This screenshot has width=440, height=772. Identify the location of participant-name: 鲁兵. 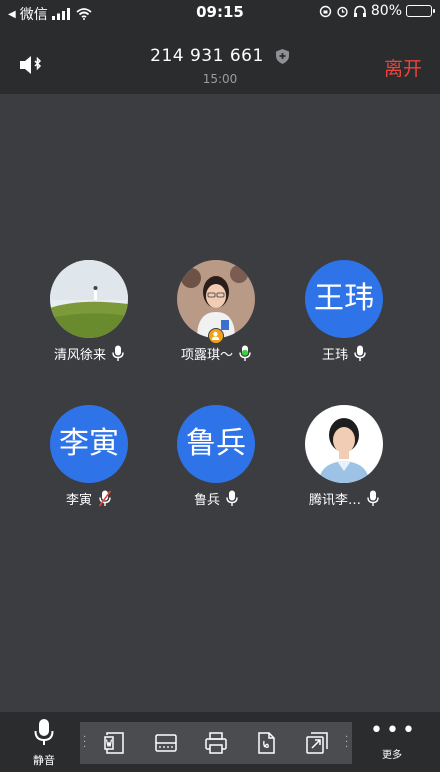
(206, 500).